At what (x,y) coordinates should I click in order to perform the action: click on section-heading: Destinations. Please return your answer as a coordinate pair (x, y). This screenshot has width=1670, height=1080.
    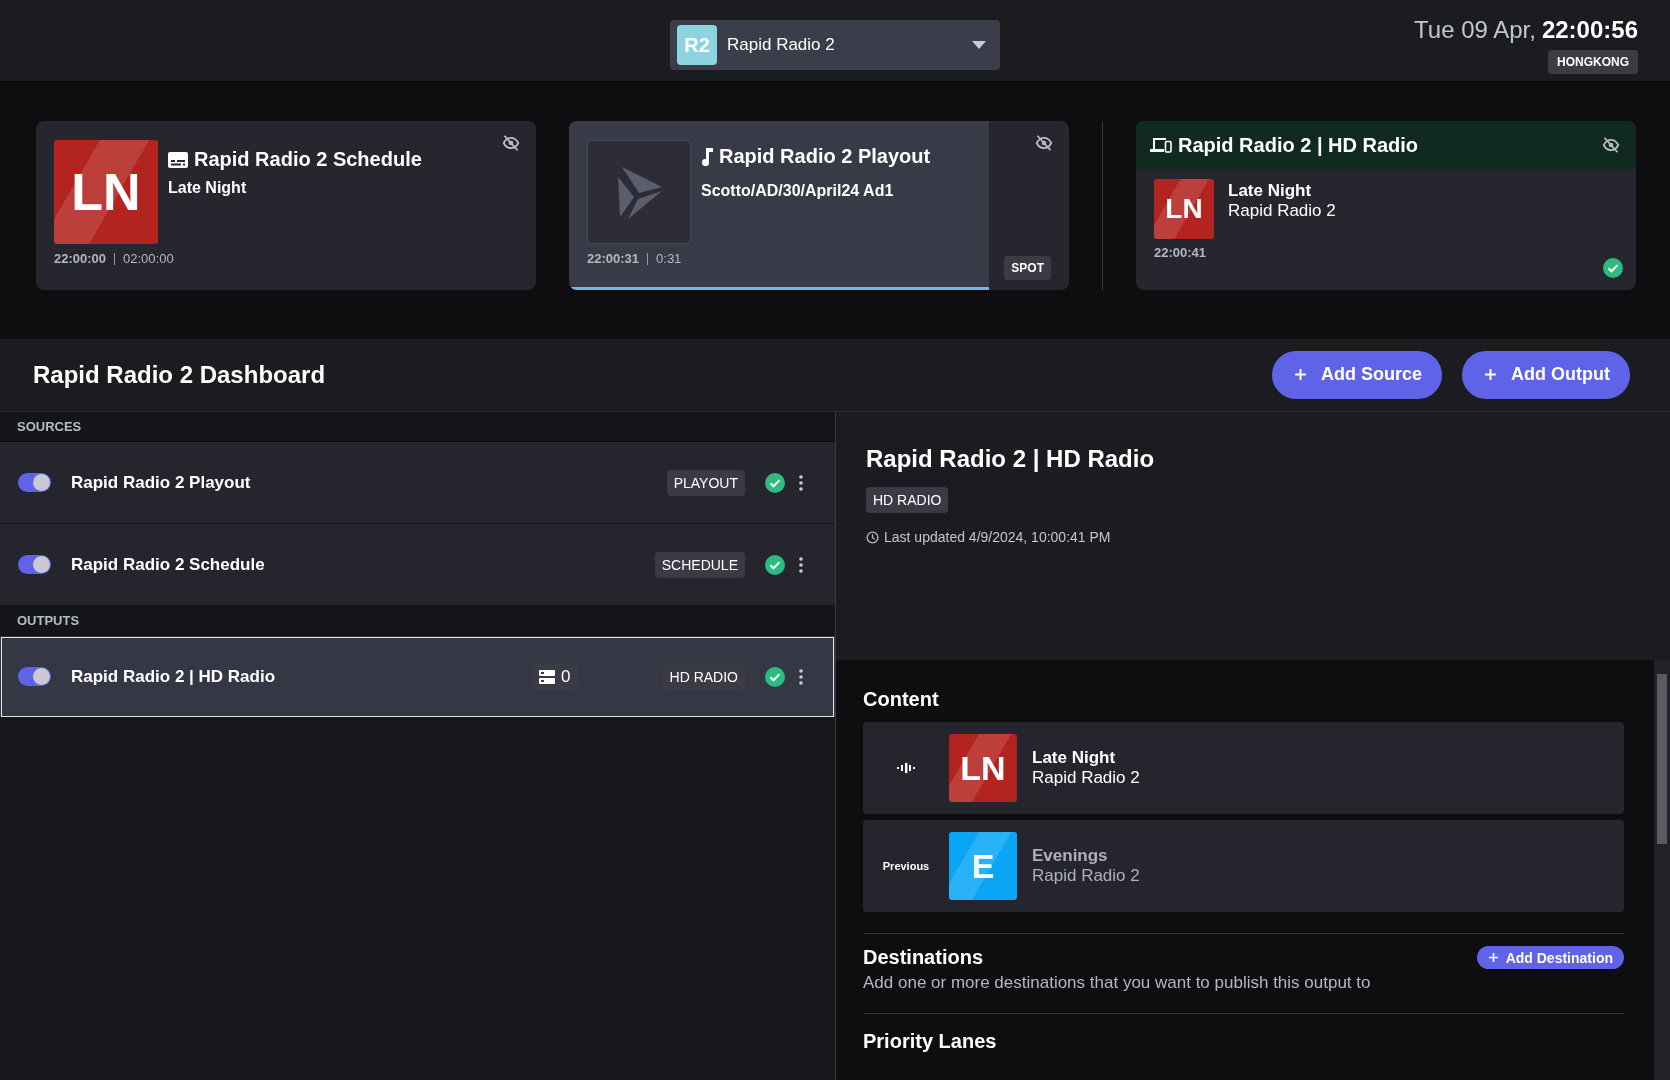
    Looking at the image, I should click on (923, 957).